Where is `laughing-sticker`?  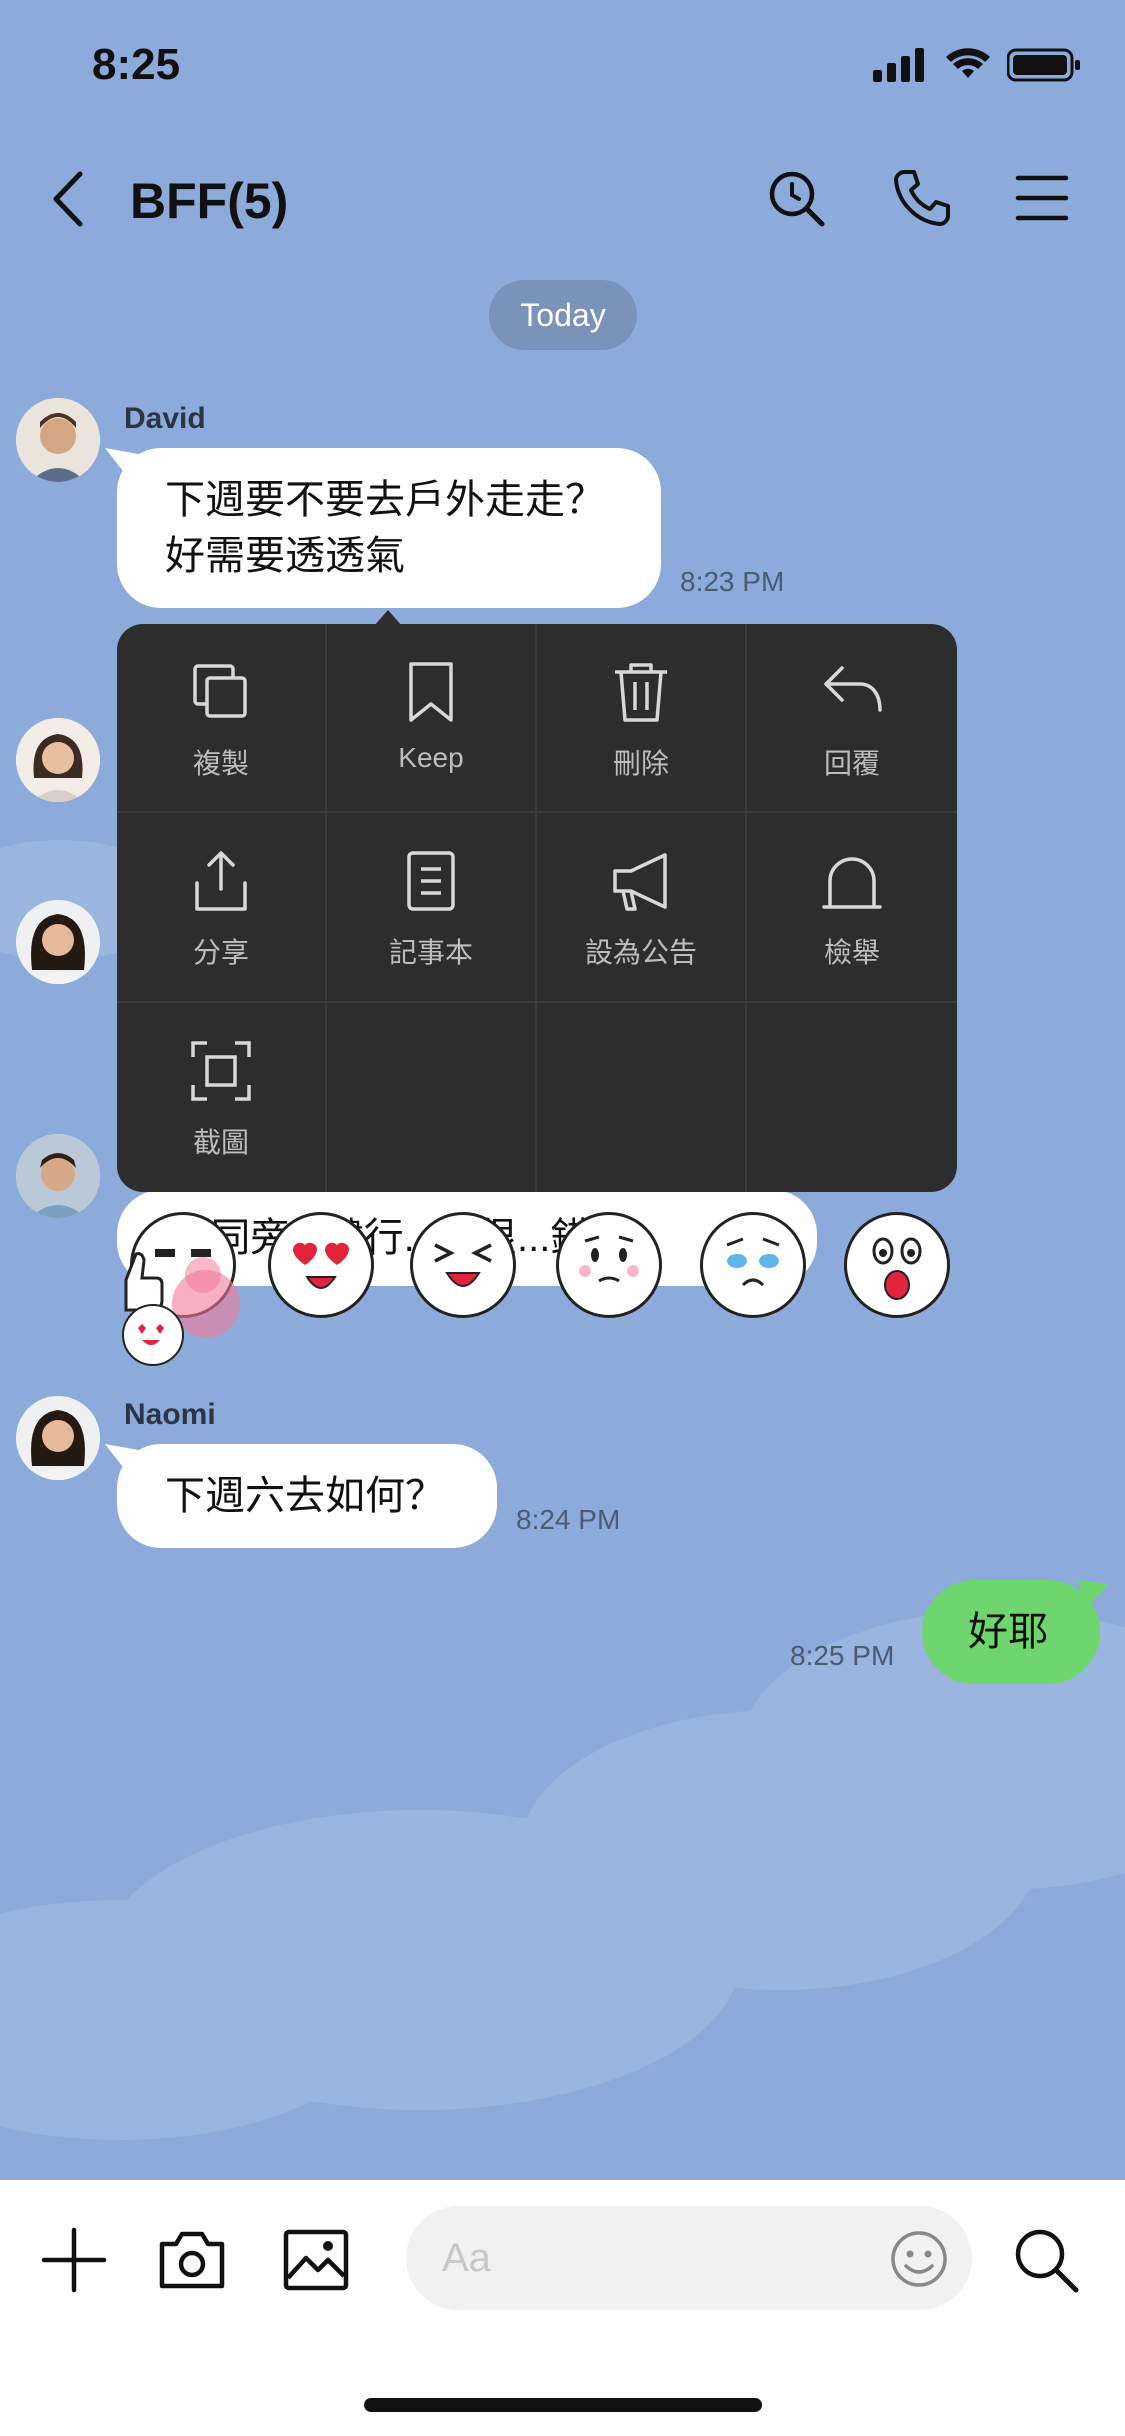
laughing-sticker is located at coordinates (463, 1265).